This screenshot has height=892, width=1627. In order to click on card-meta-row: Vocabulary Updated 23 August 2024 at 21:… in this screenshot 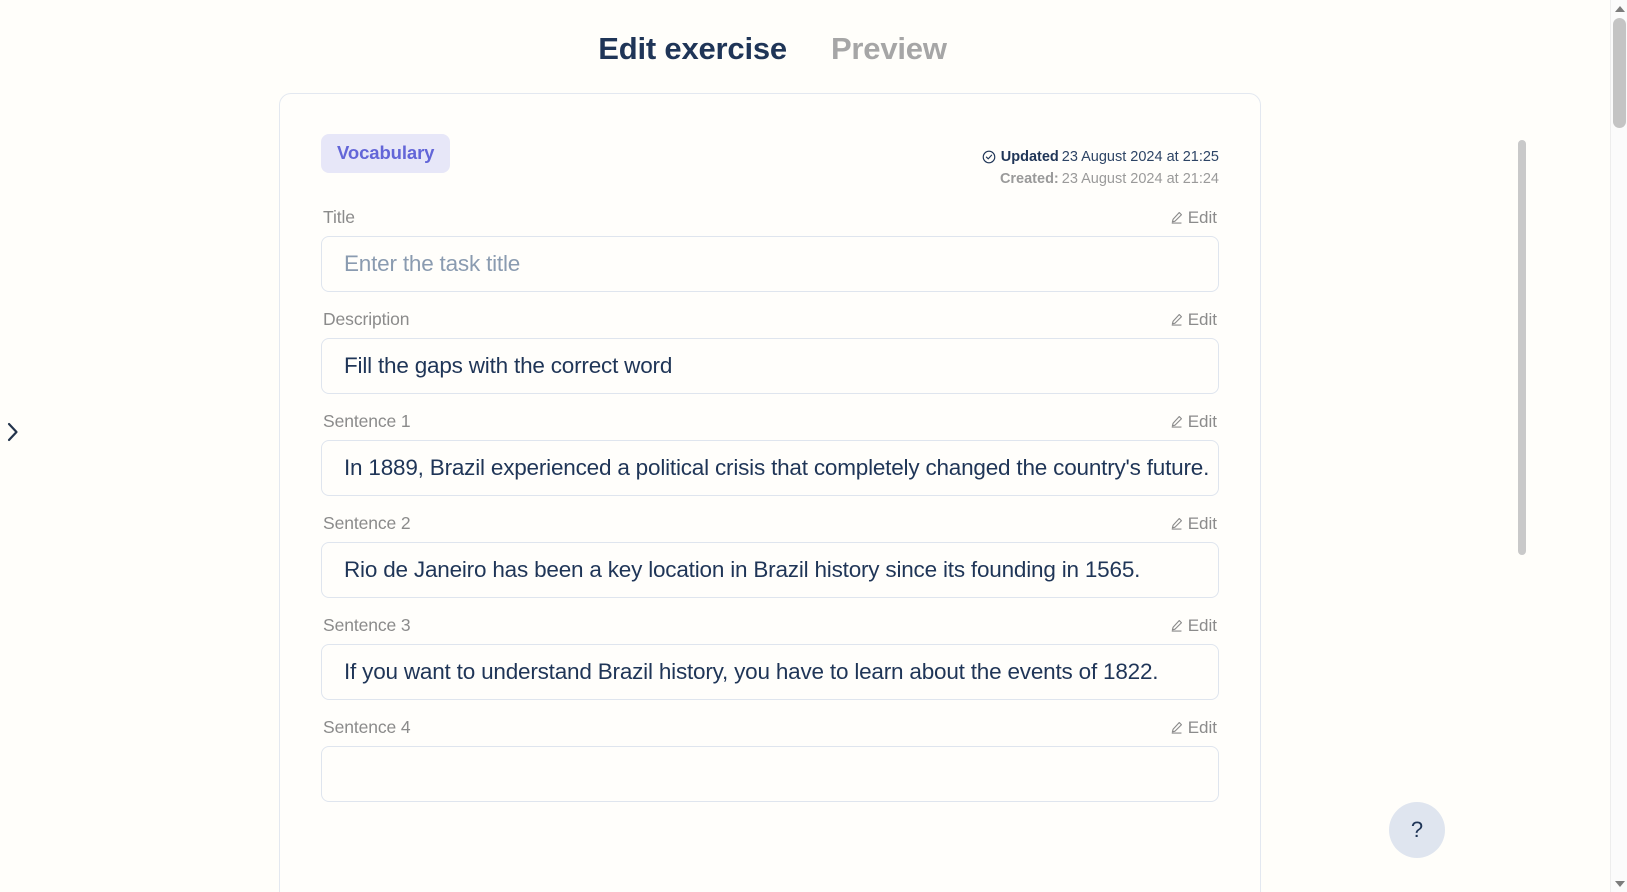, I will do `click(770, 162)`.